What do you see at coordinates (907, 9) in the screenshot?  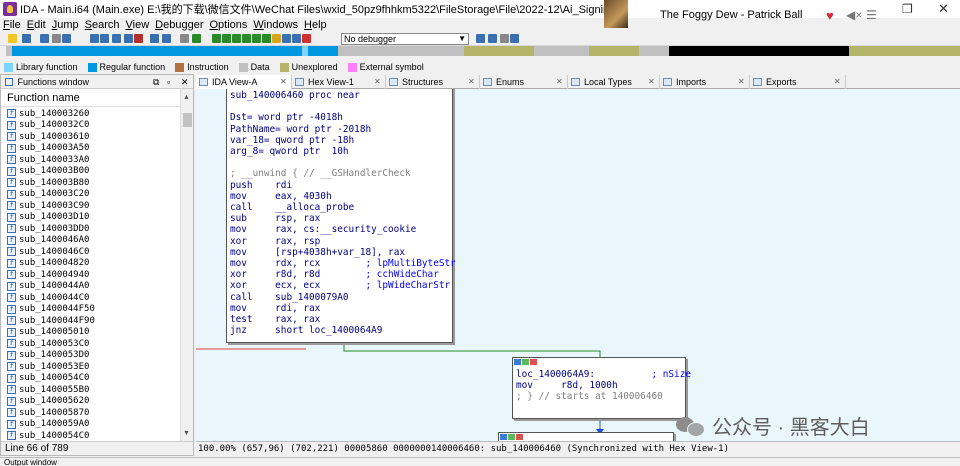 I see `restore-window-icon: ❐` at bounding box center [907, 9].